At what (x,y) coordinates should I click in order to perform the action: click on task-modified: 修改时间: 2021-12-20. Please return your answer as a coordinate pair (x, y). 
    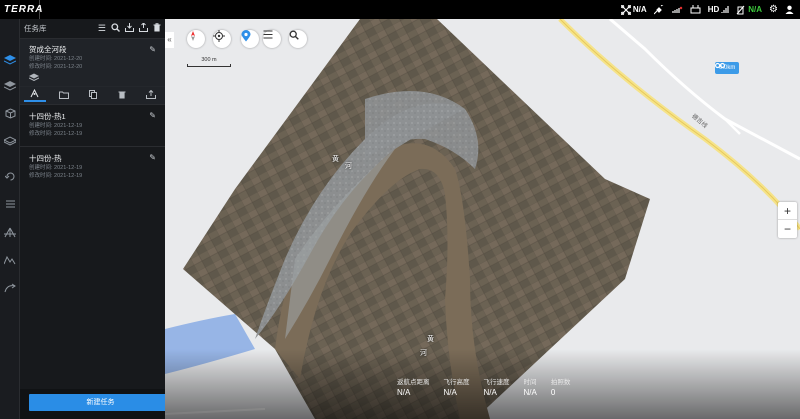
    Looking at the image, I should click on (56, 67).